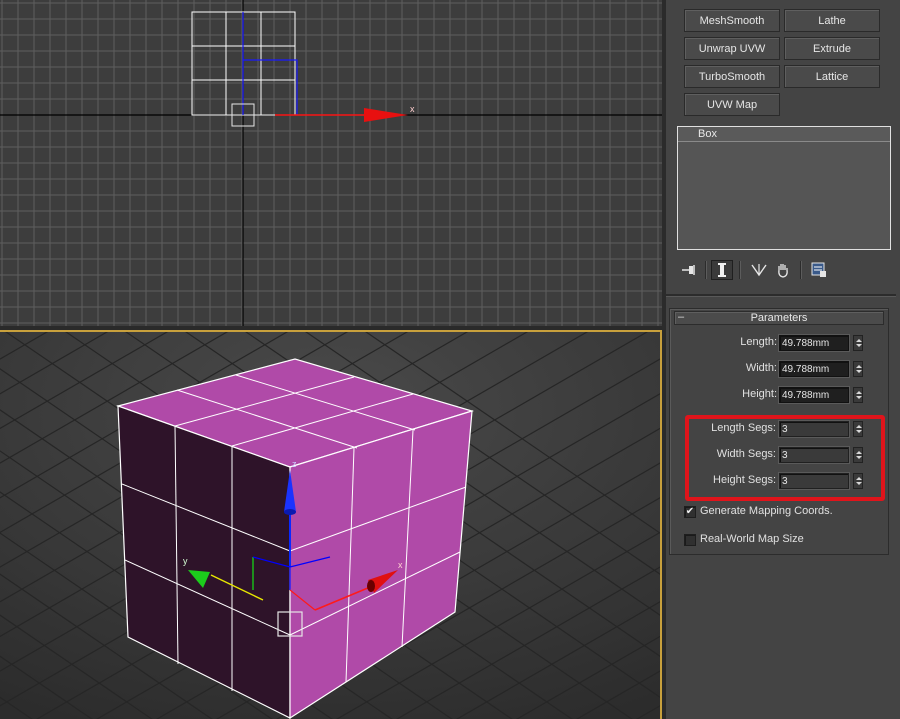 The height and width of the screenshot is (719, 900). What do you see at coordinates (722, 270) in the screenshot?
I see `show-end-result-icon` at bounding box center [722, 270].